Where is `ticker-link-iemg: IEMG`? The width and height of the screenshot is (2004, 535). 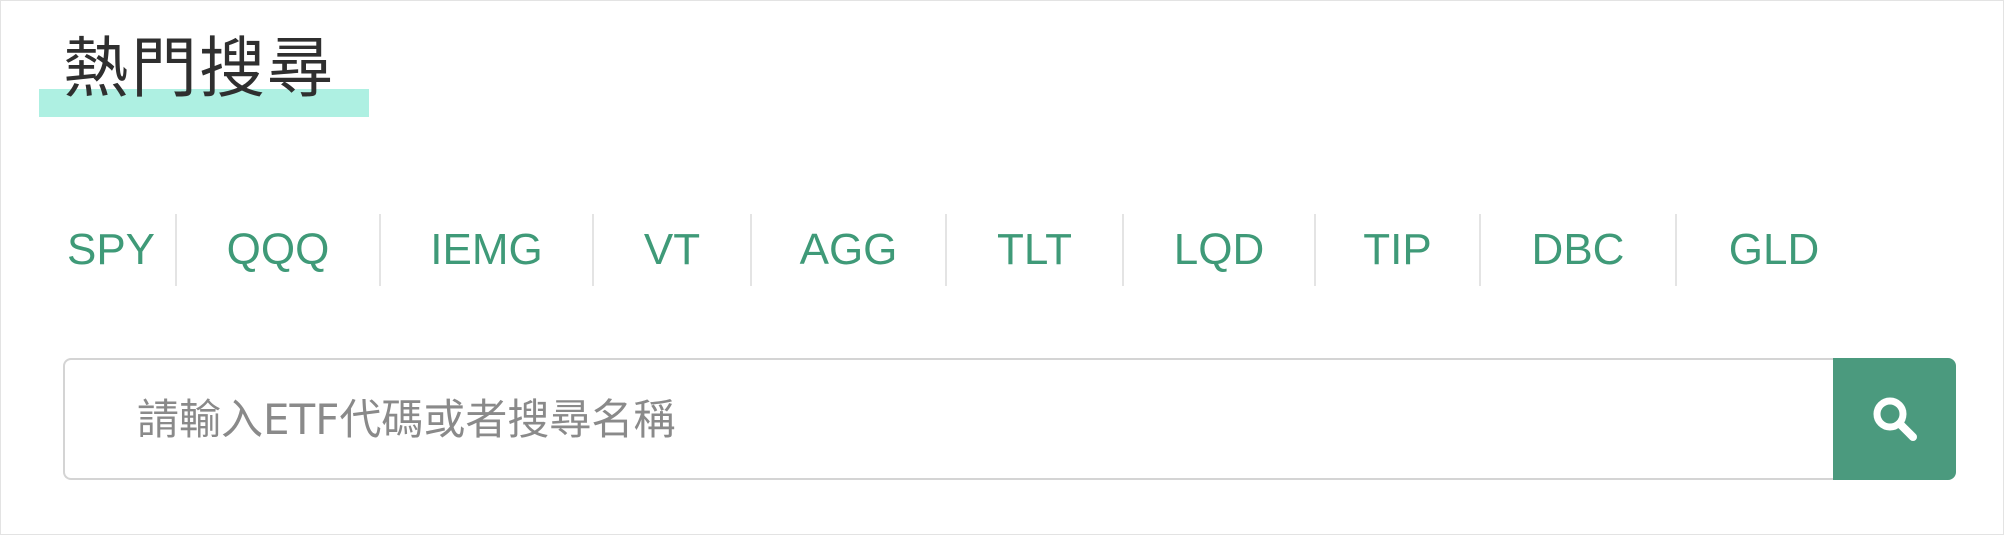 ticker-link-iemg: IEMG is located at coordinates (486, 250).